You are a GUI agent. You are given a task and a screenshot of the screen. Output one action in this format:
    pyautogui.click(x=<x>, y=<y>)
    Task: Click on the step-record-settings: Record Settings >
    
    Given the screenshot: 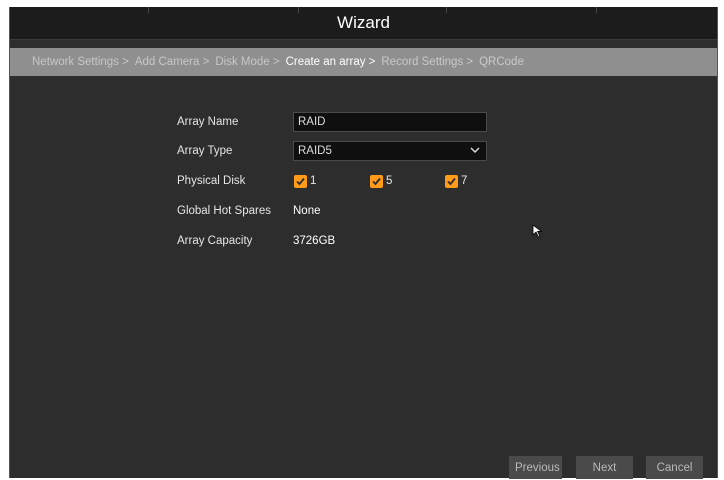 What is the action you would take?
    pyautogui.click(x=427, y=62)
    